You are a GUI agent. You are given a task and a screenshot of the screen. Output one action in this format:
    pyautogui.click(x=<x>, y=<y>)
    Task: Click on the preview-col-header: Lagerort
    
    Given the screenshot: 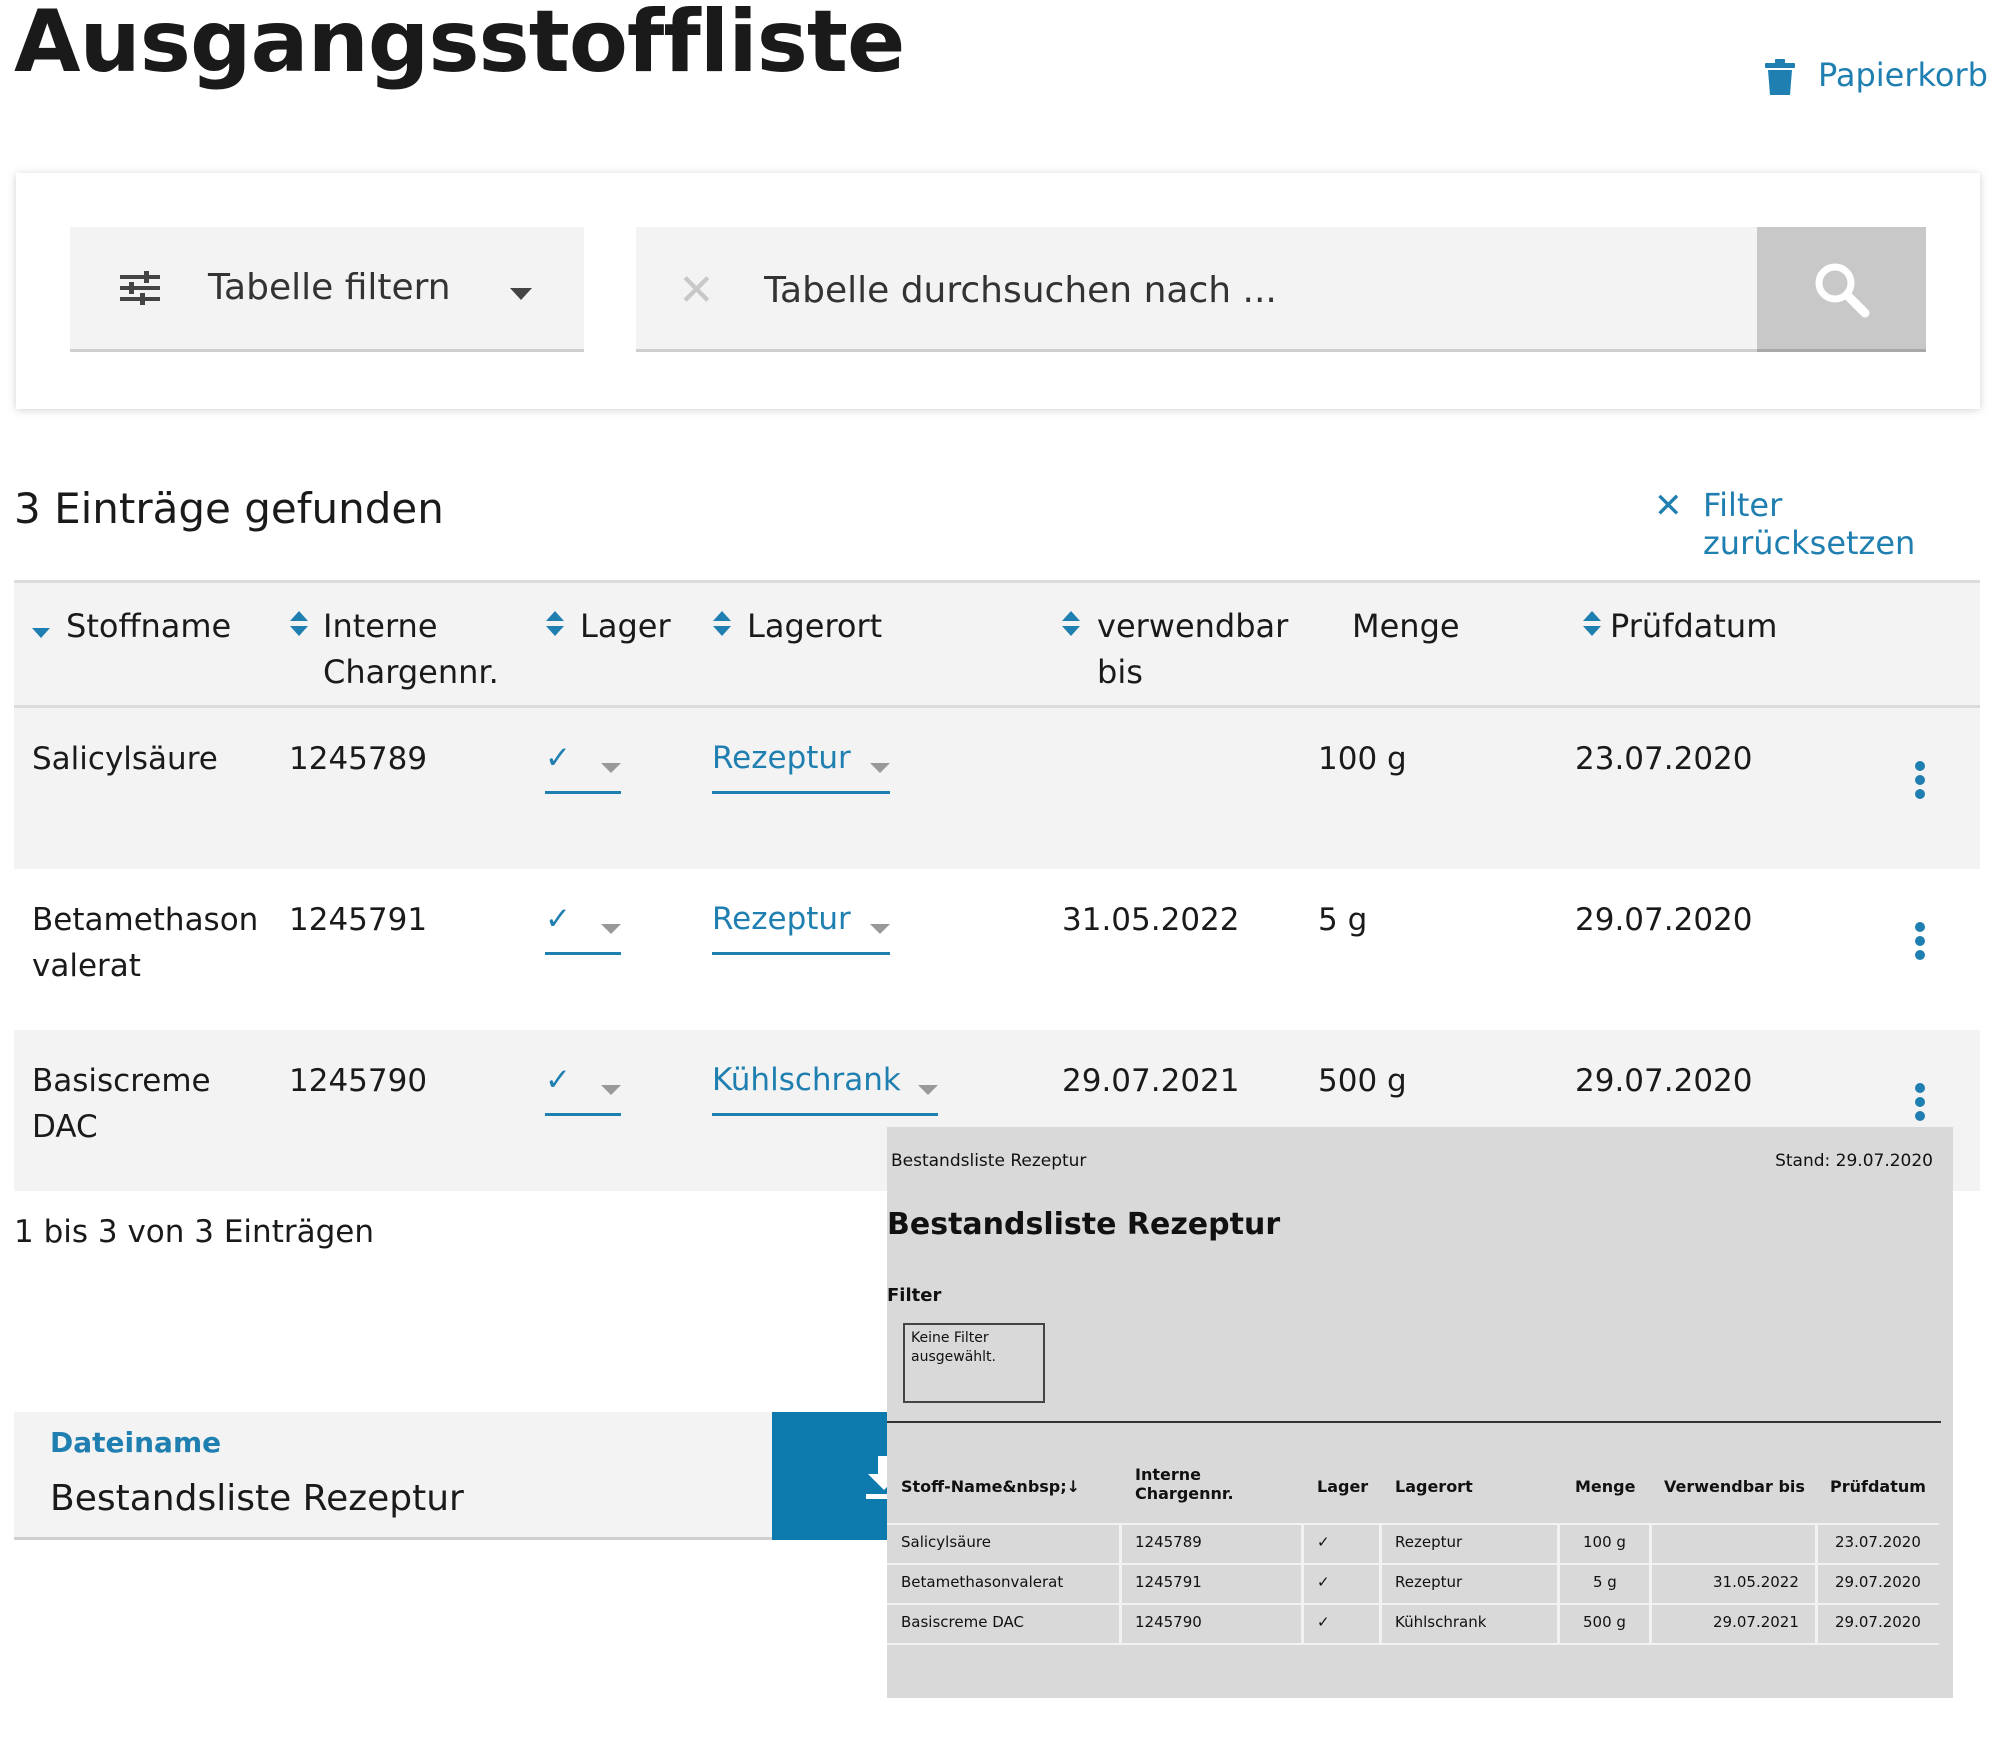 What is the action you would take?
    pyautogui.click(x=1434, y=1486)
    